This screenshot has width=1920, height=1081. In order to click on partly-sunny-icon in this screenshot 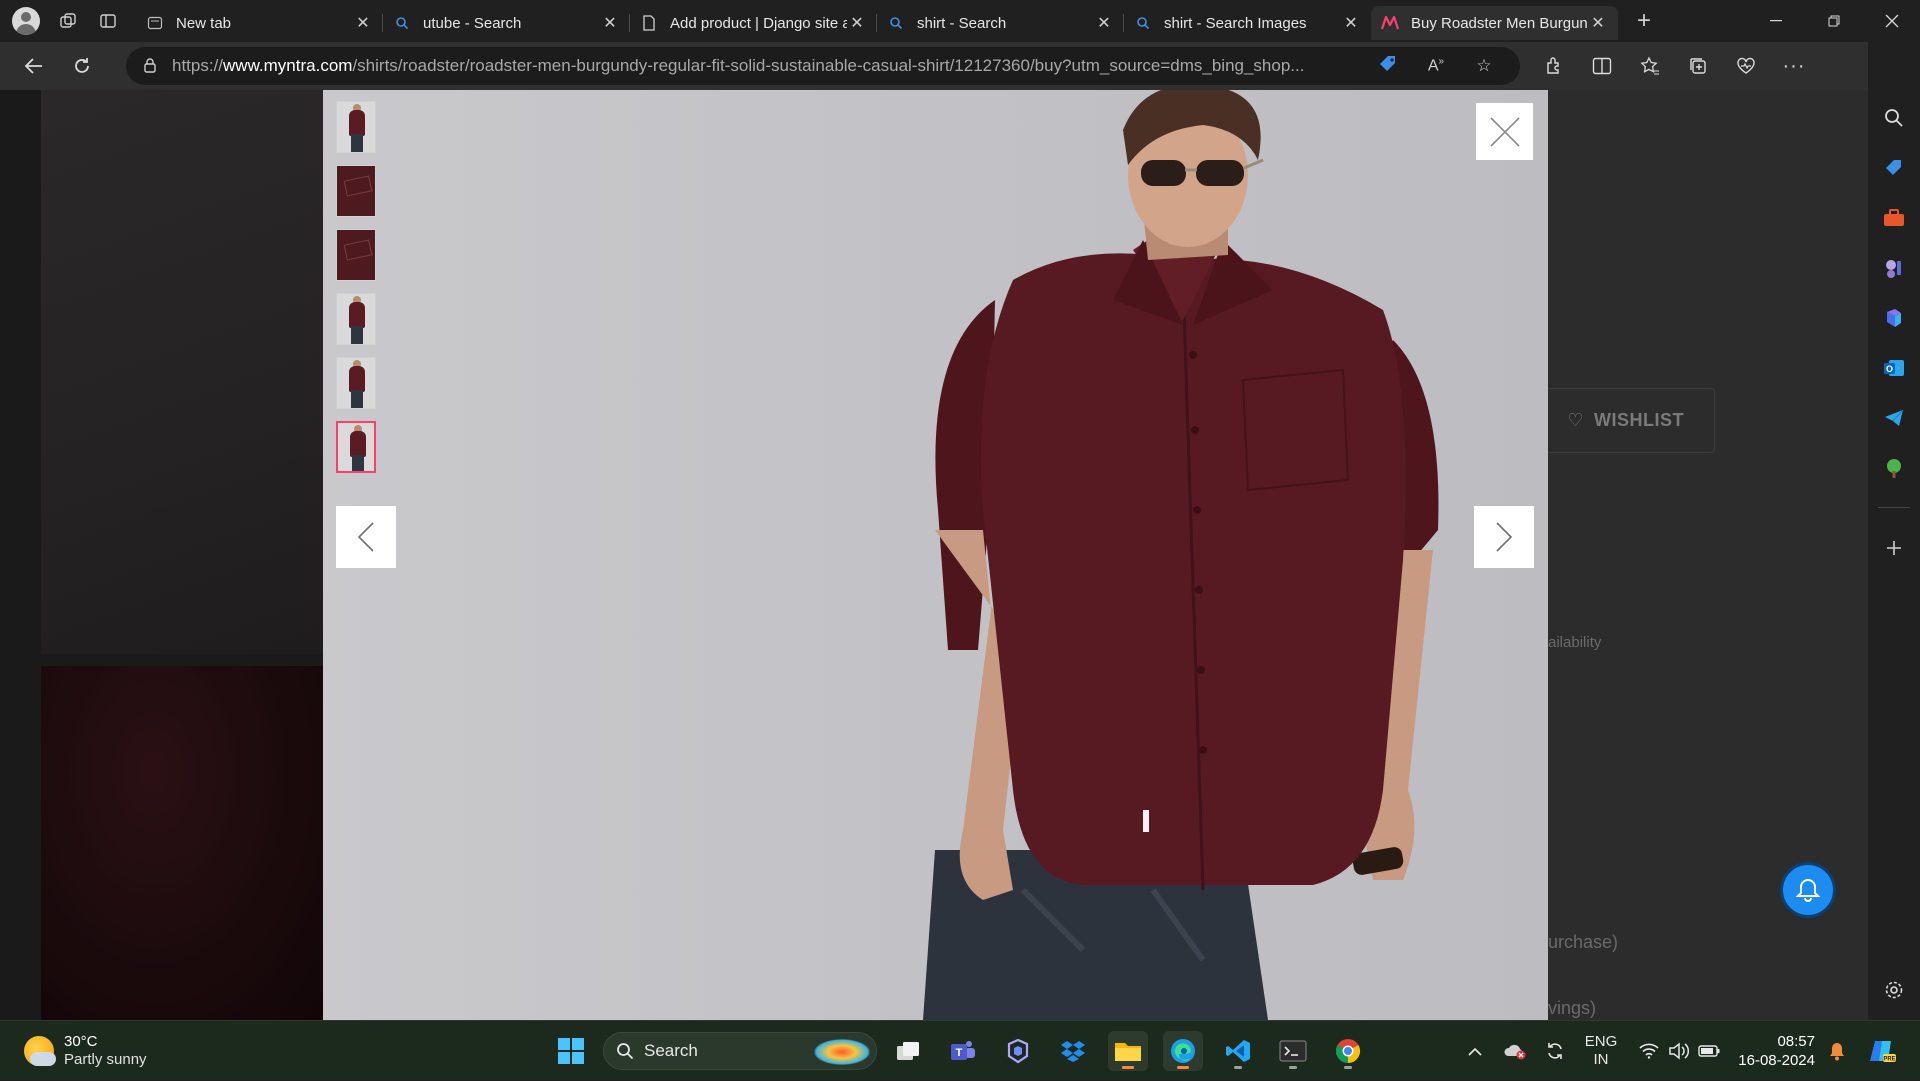, I will do `click(40, 1051)`.